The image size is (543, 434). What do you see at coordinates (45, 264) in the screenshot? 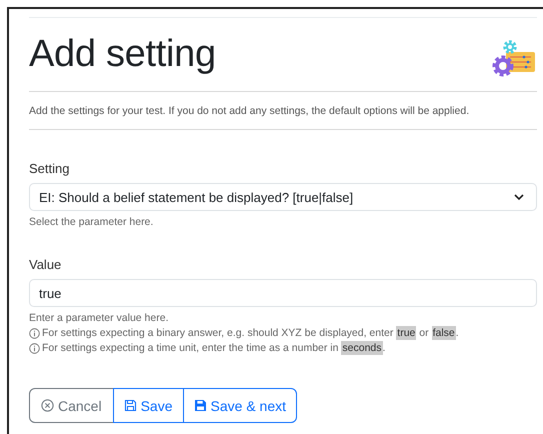
I see `field-label: Value` at bounding box center [45, 264].